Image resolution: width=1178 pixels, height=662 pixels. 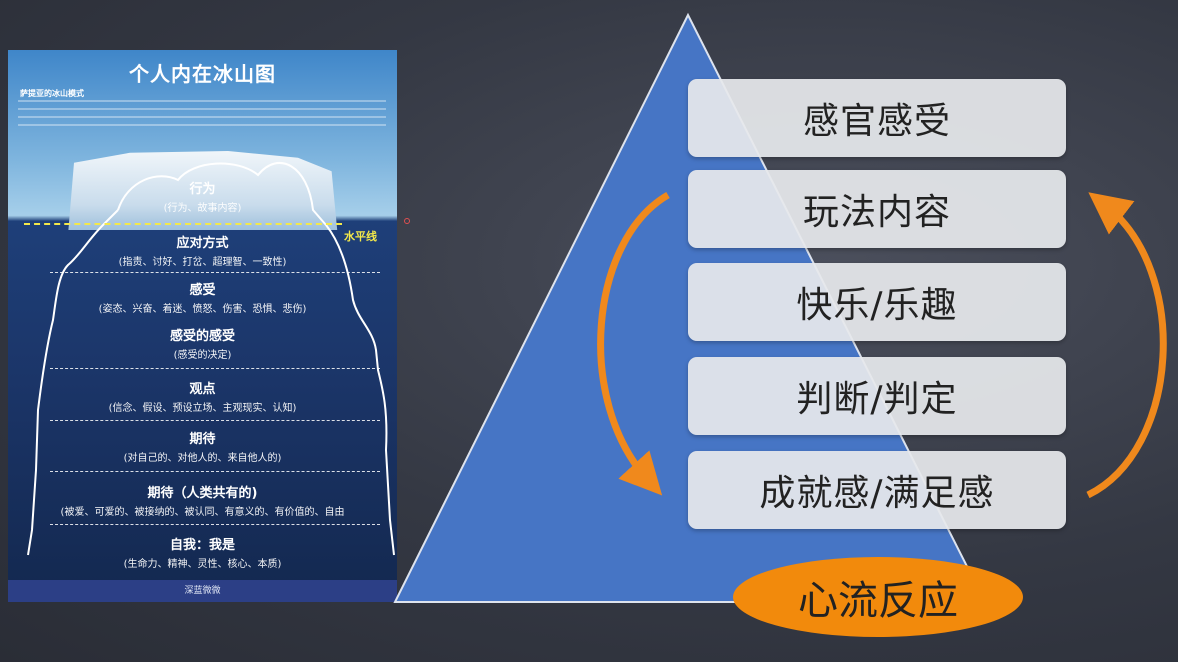 What do you see at coordinates (633, 343) in the screenshot?
I see `left-down-arrow` at bounding box center [633, 343].